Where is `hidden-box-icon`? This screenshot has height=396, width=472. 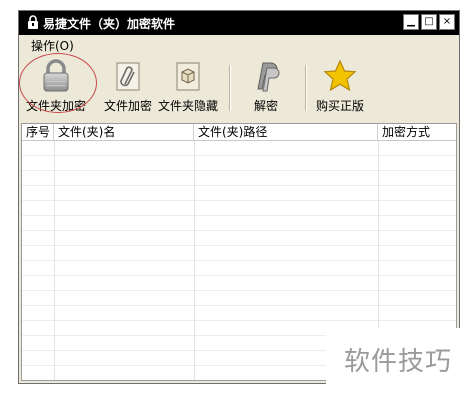
hidden-box-icon is located at coordinates (188, 76).